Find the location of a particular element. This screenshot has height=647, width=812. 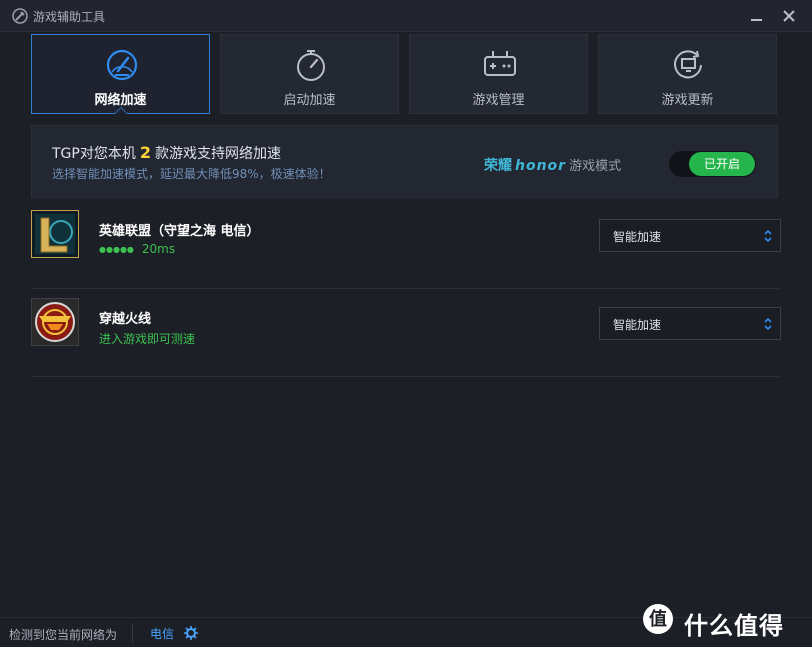

gamepad-icon is located at coordinates (500, 63).